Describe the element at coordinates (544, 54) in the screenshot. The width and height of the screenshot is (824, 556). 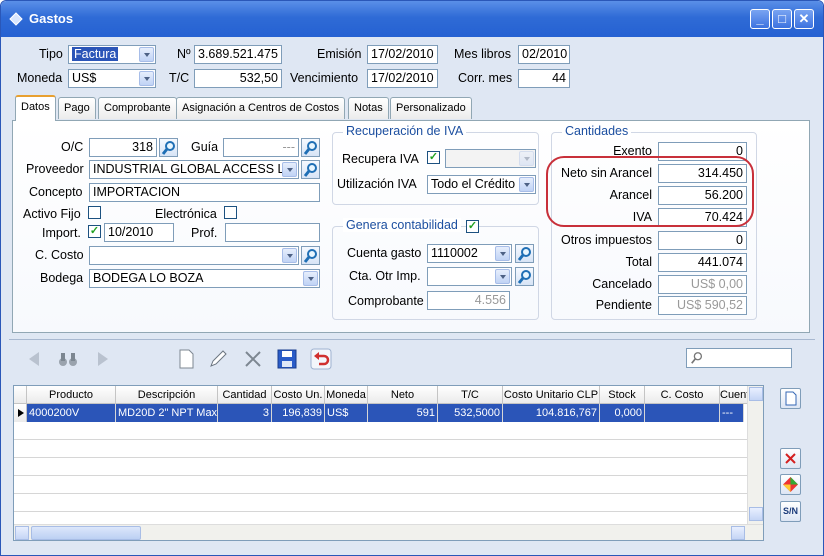
I see `mes-libros-field: 02/2010` at that location.